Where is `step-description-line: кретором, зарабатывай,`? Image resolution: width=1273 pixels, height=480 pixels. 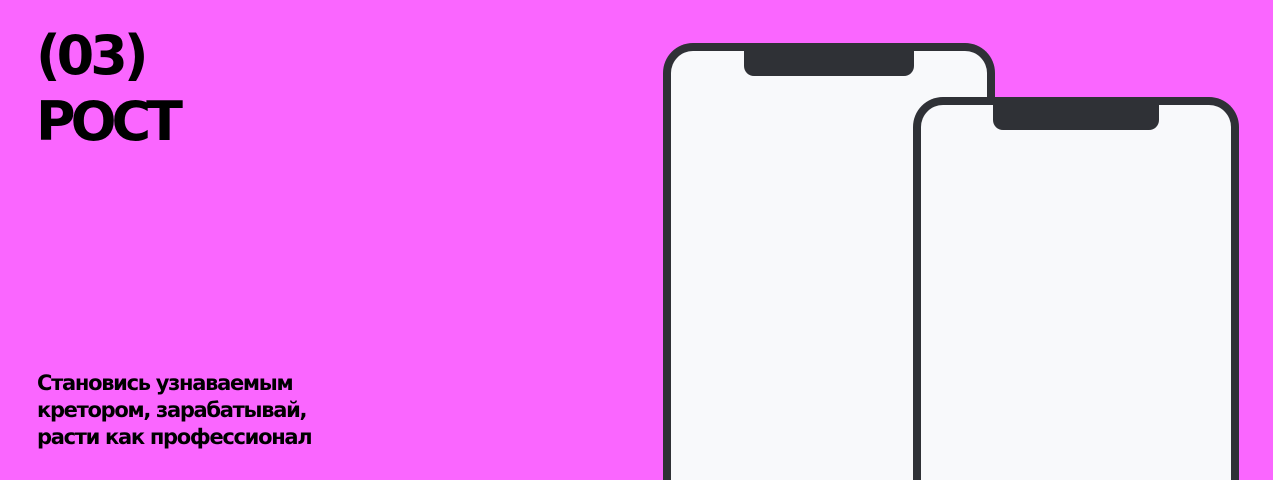
step-description-line: кретором, зарабатывай, is located at coordinates (172, 410).